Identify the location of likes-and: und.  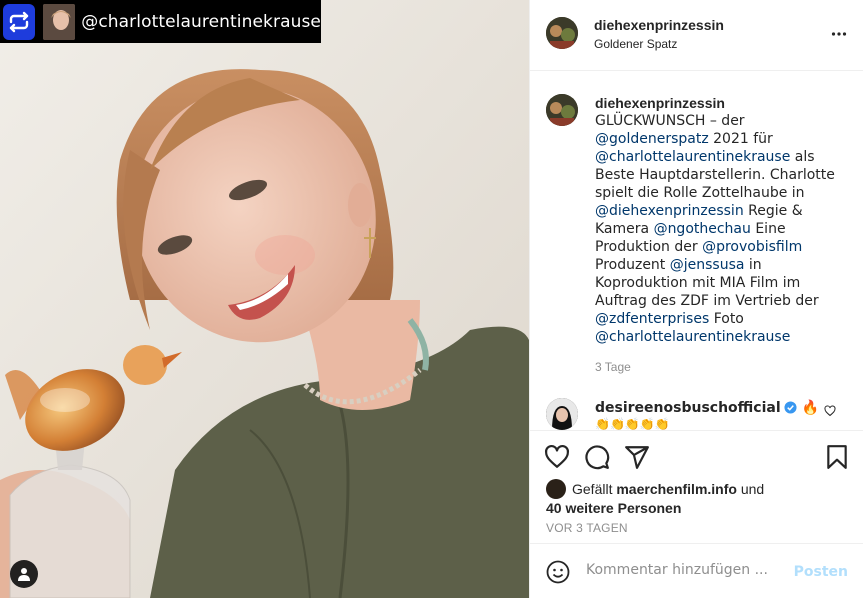
(750, 489).